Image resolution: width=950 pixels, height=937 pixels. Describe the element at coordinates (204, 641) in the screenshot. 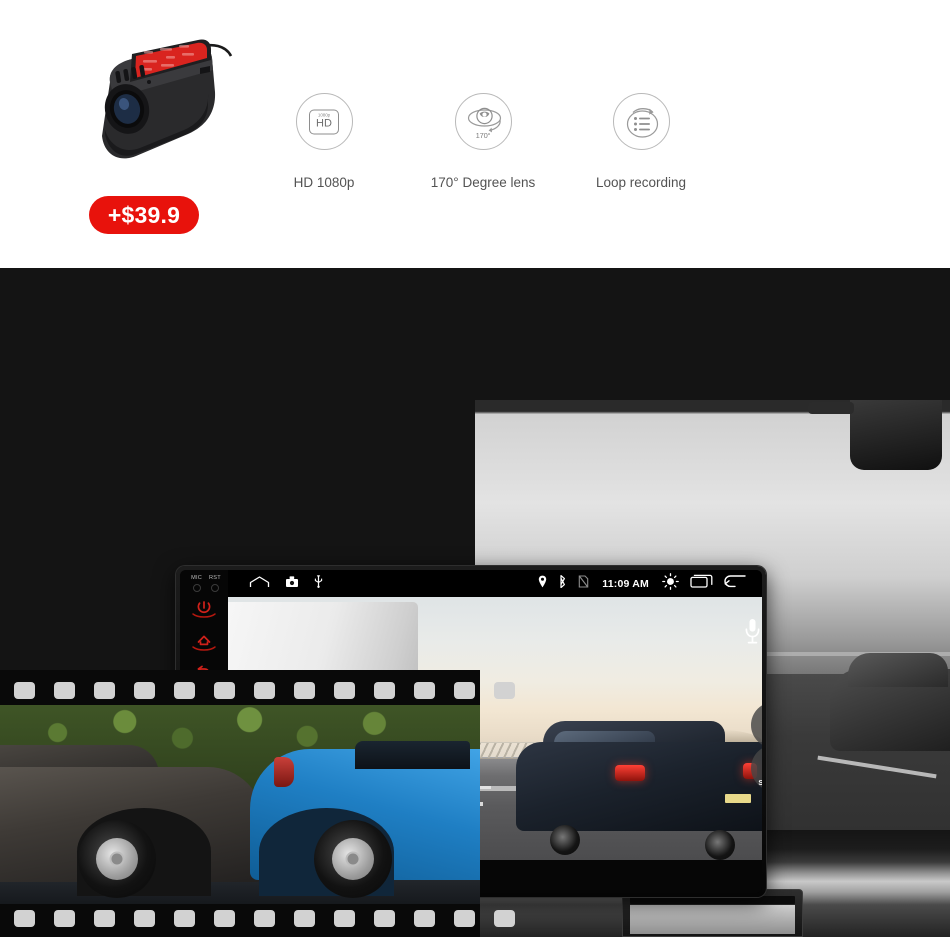

I see `home-button` at that location.